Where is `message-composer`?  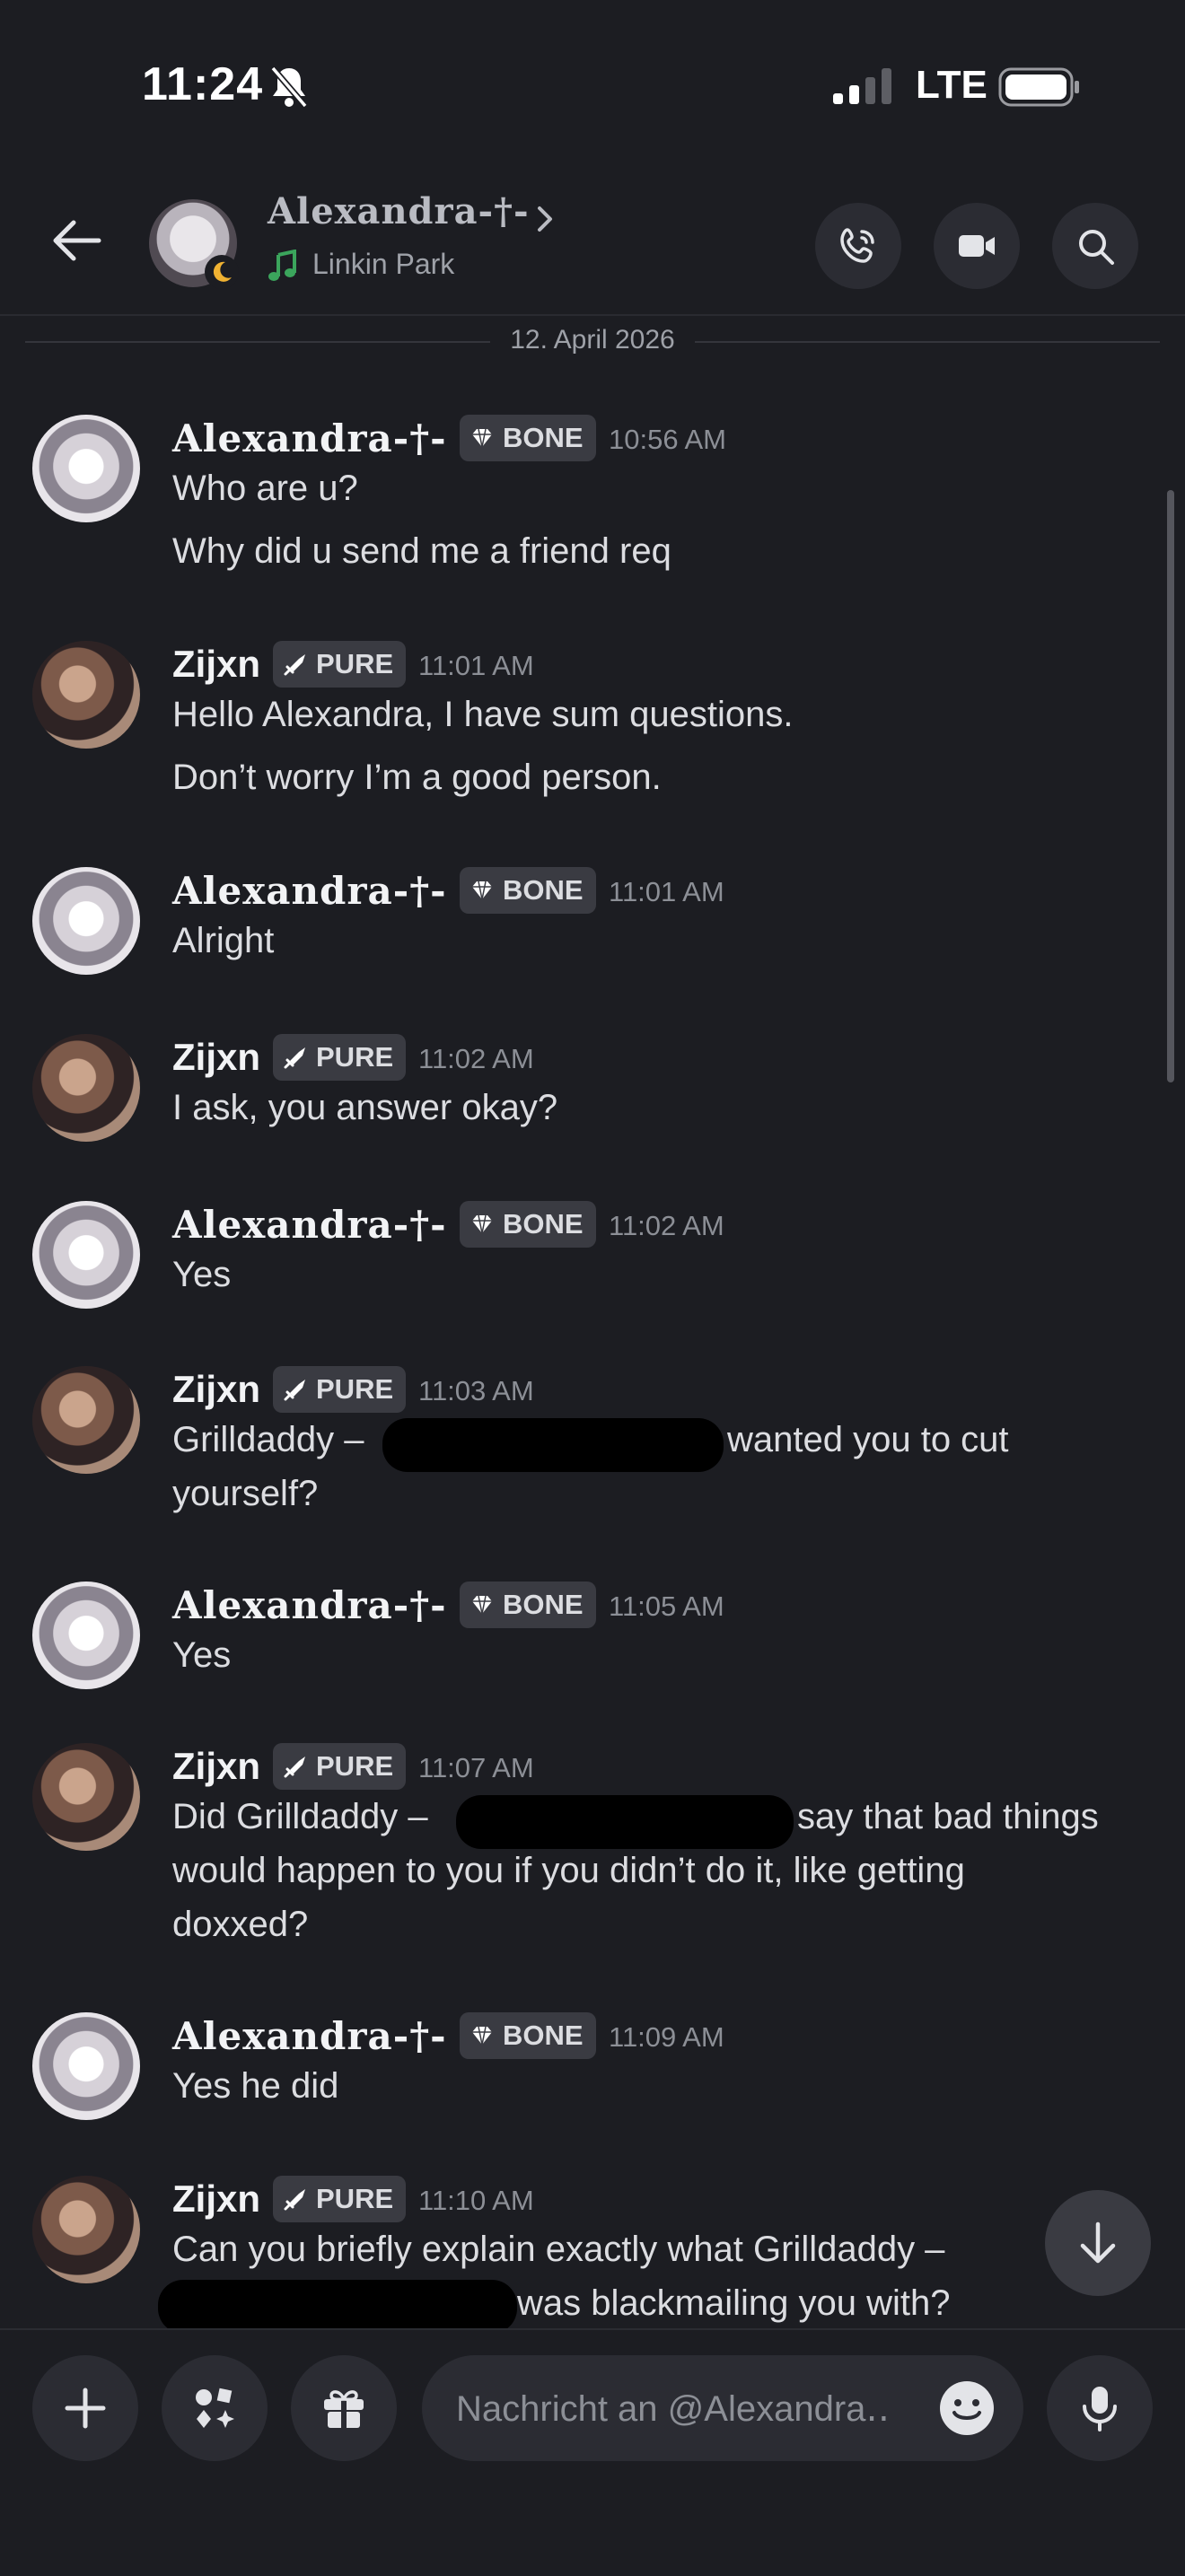 message-composer is located at coordinates (592, 2452).